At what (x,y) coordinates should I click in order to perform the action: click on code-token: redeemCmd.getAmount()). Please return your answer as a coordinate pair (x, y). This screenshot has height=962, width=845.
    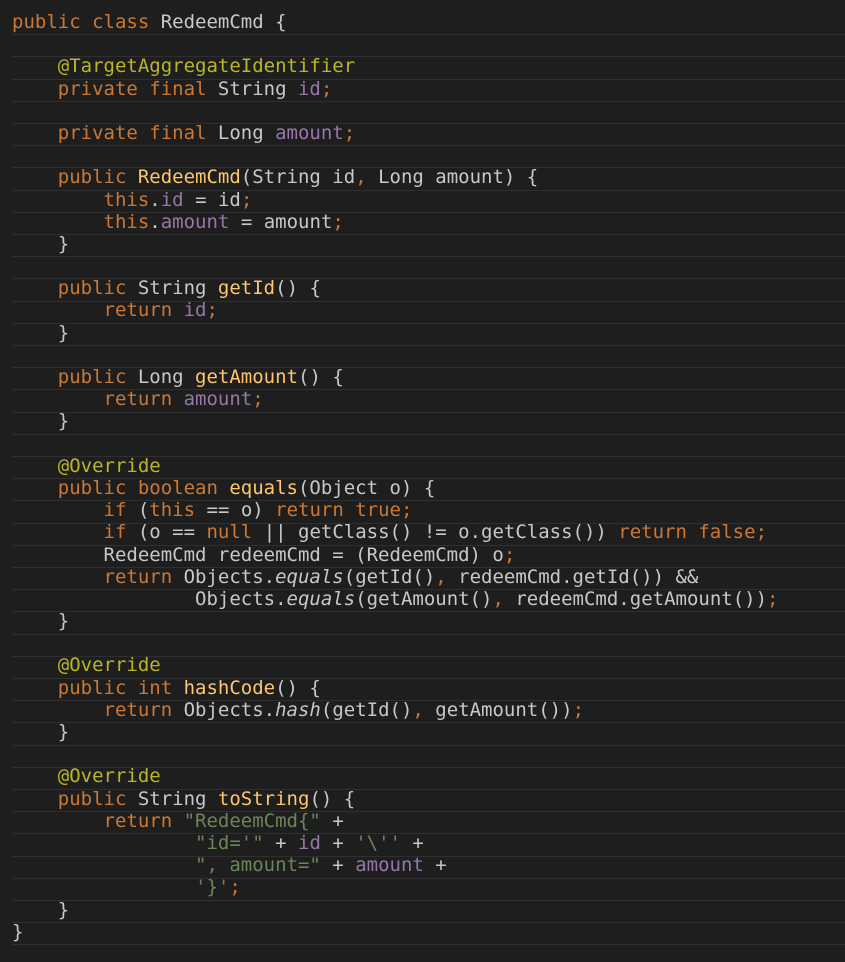
    Looking at the image, I should click on (641, 598).